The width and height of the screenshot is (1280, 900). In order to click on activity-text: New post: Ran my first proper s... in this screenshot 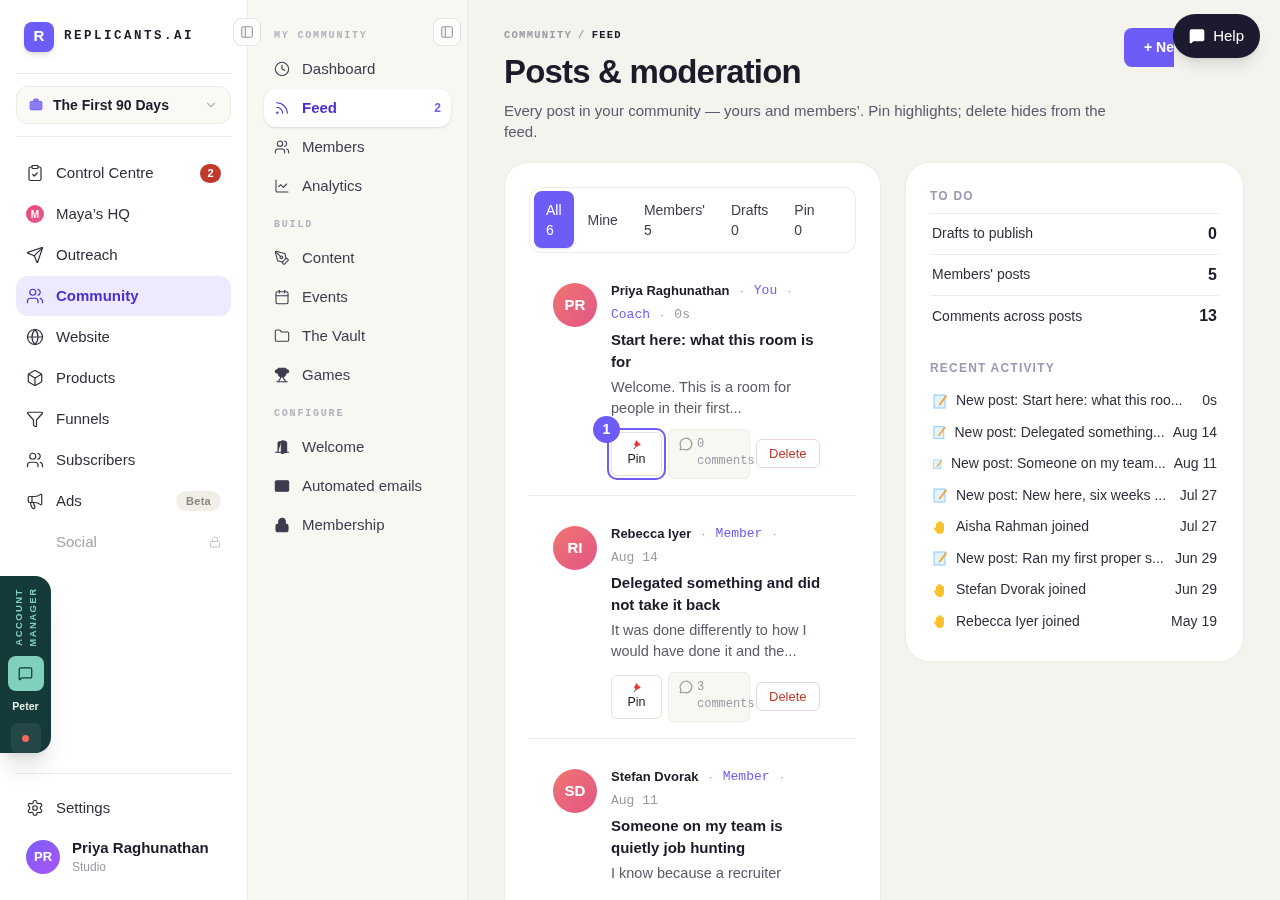, I will do `click(1060, 558)`.